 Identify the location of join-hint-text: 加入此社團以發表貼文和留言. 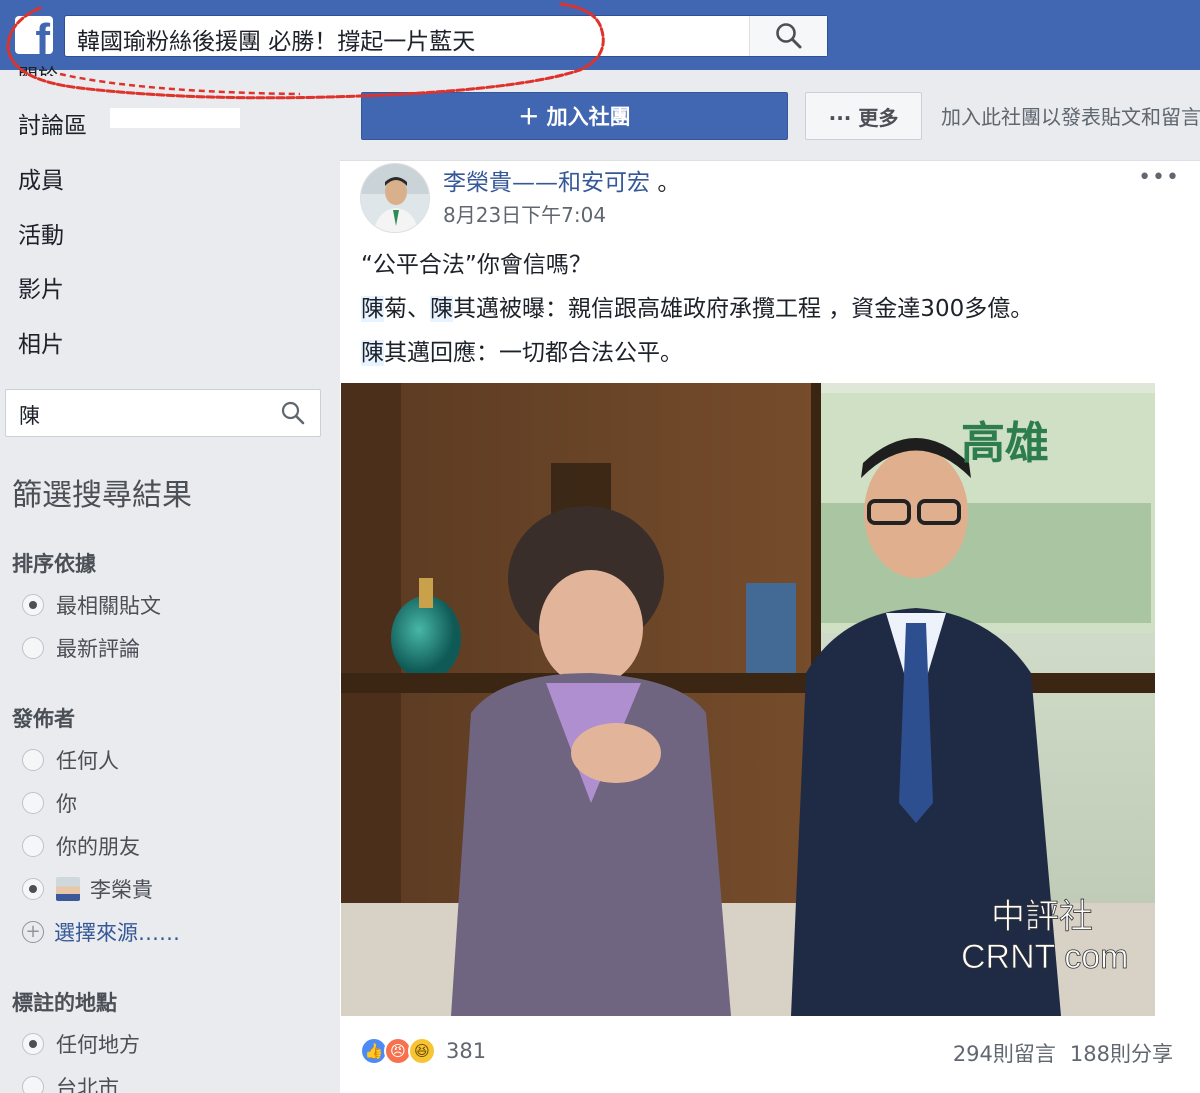
(1070, 117).